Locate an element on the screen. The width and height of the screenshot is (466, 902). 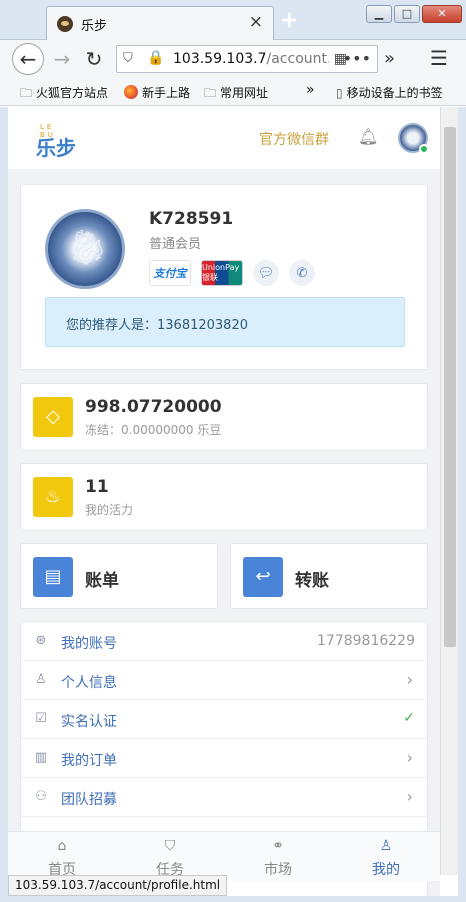
menu-item-personal-info: ♙ 个人信息 › is located at coordinates (224, 680).